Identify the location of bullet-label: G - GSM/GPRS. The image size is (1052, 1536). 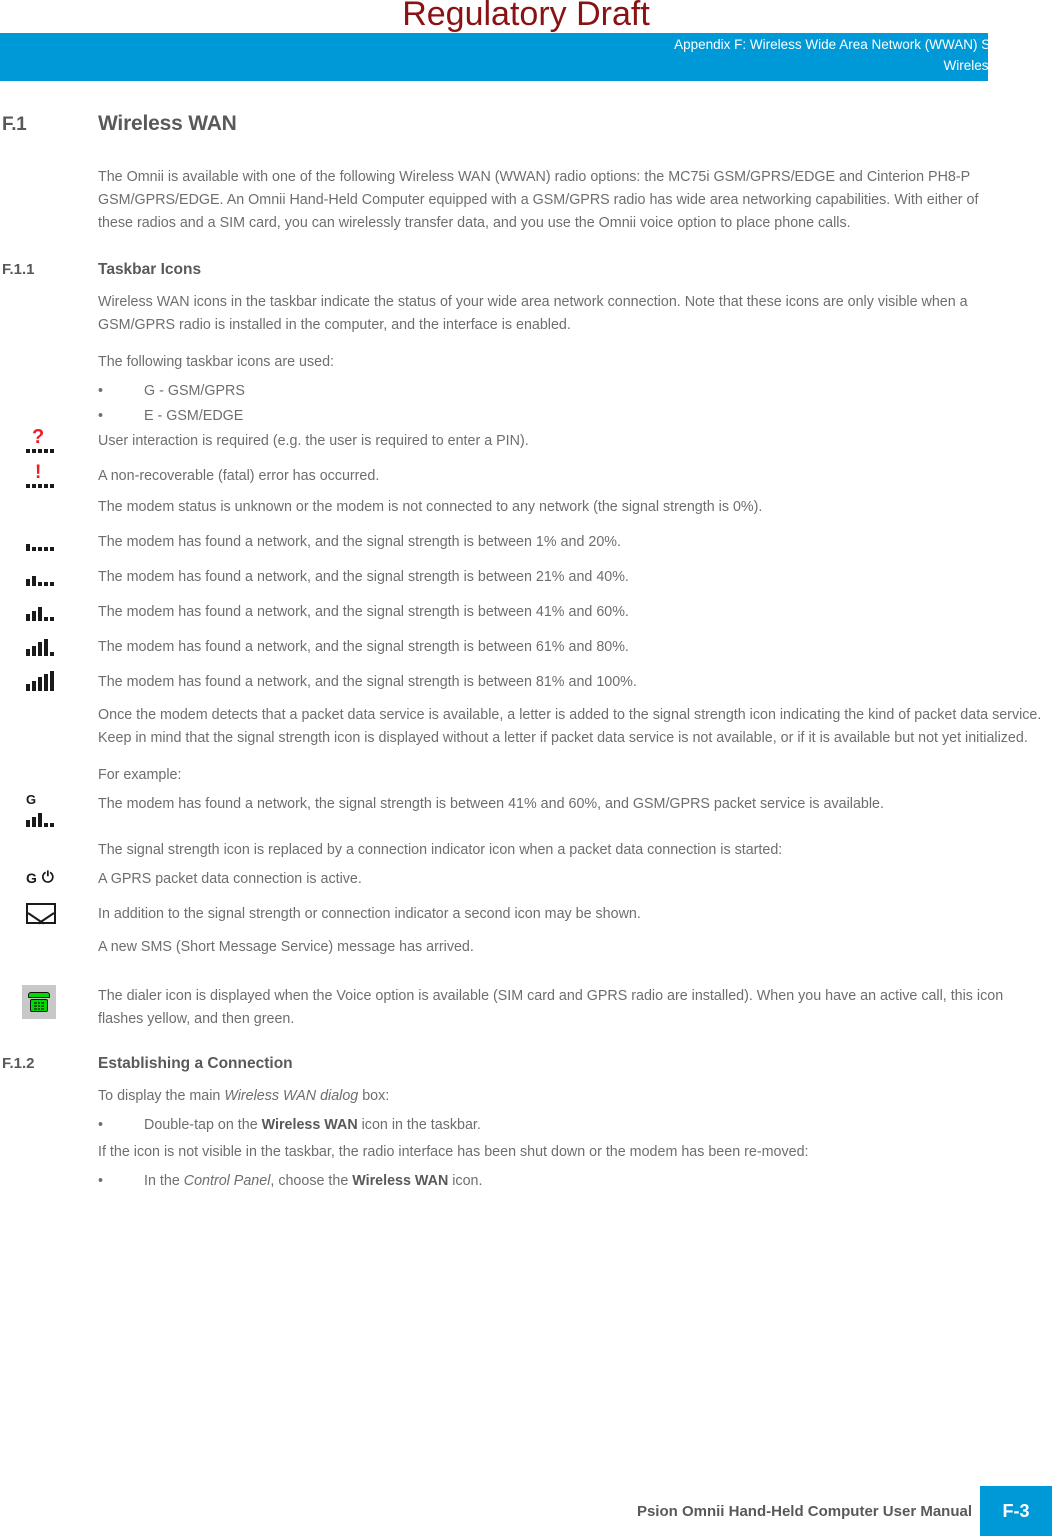
(194, 391).